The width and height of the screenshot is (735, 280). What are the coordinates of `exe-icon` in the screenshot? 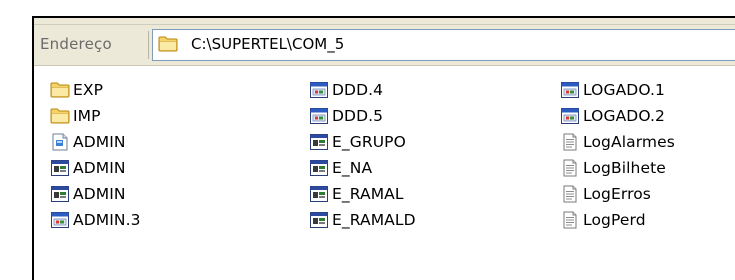 It's located at (60, 142).